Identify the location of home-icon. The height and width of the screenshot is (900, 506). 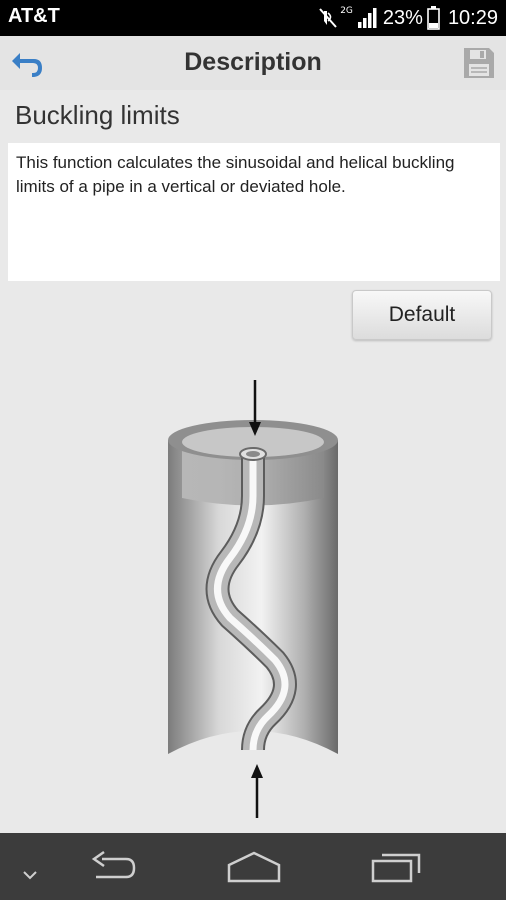
(254, 867).